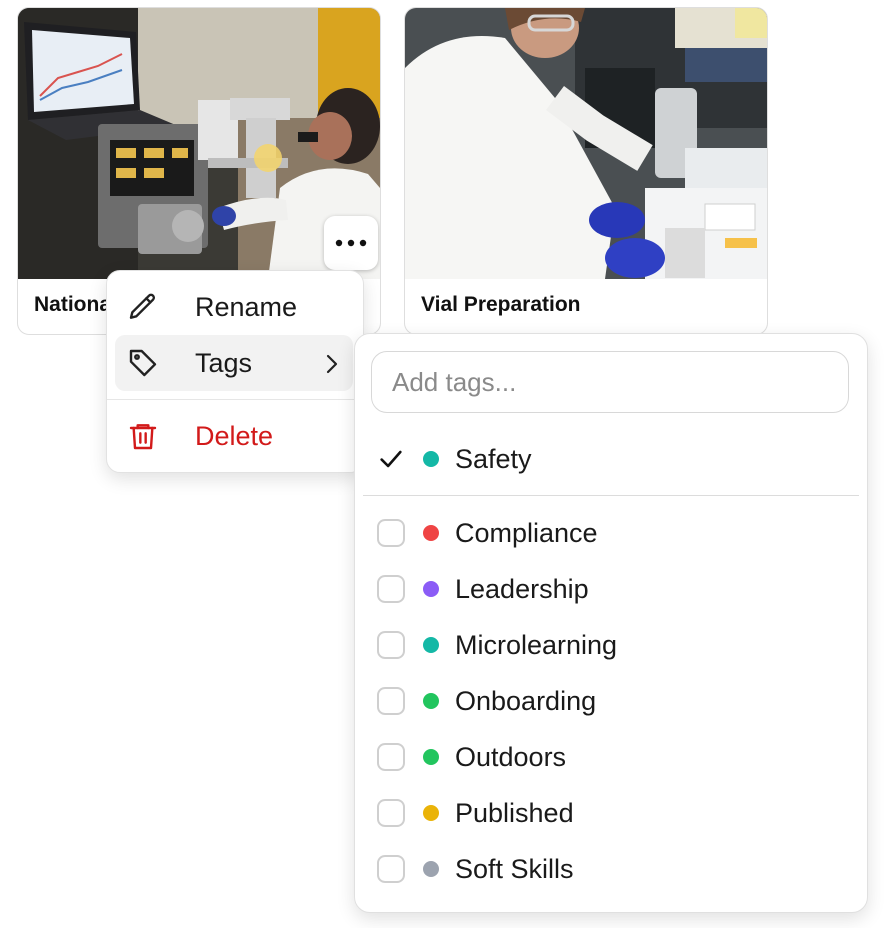 This screenshot has height=928, width=884. I want to click on tag-label: Outdoors, so click(511, 756).